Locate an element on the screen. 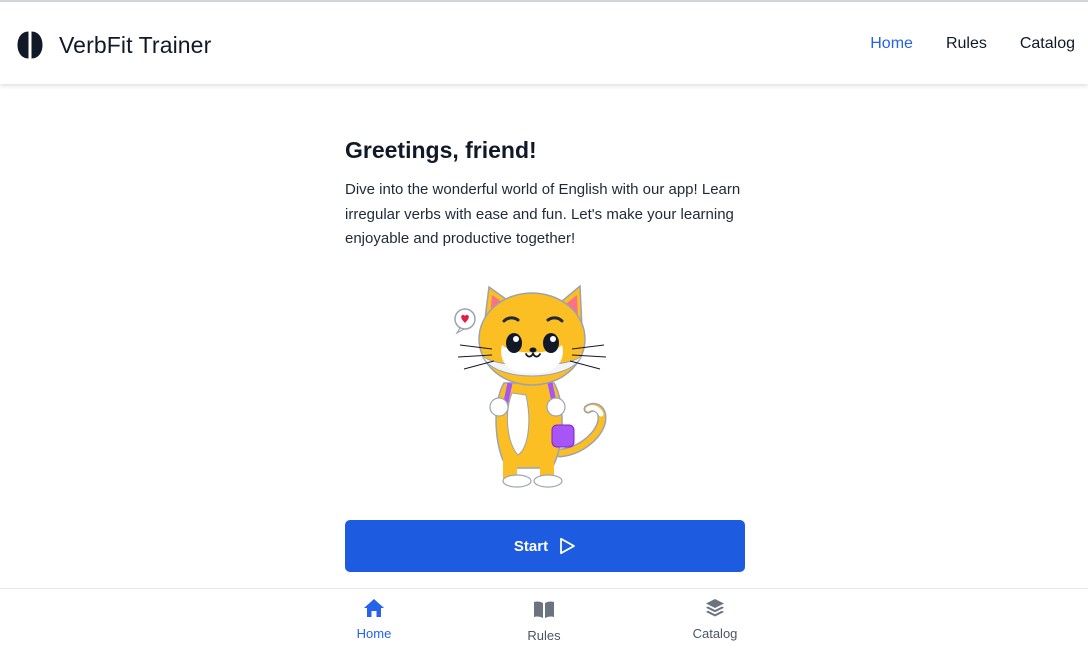 The image size is (1088, 653). nav-home-link: Home is located at coordinates (891, 44).